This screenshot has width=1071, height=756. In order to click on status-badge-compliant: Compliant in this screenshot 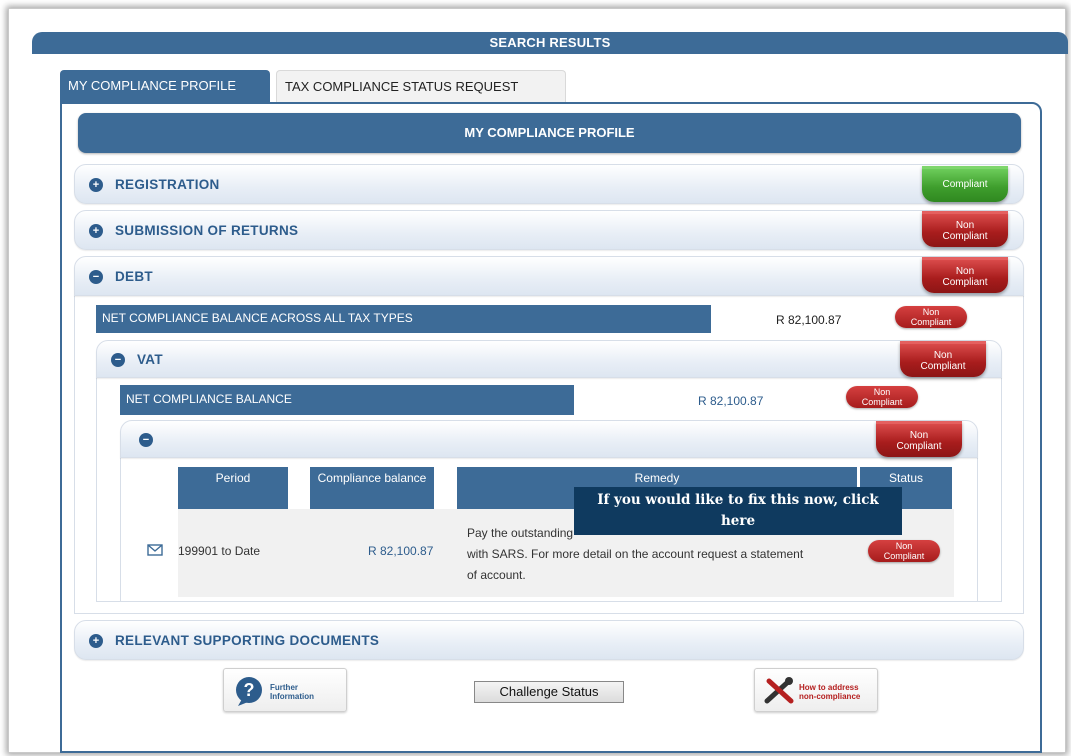, I will do `click(965, 184)`.